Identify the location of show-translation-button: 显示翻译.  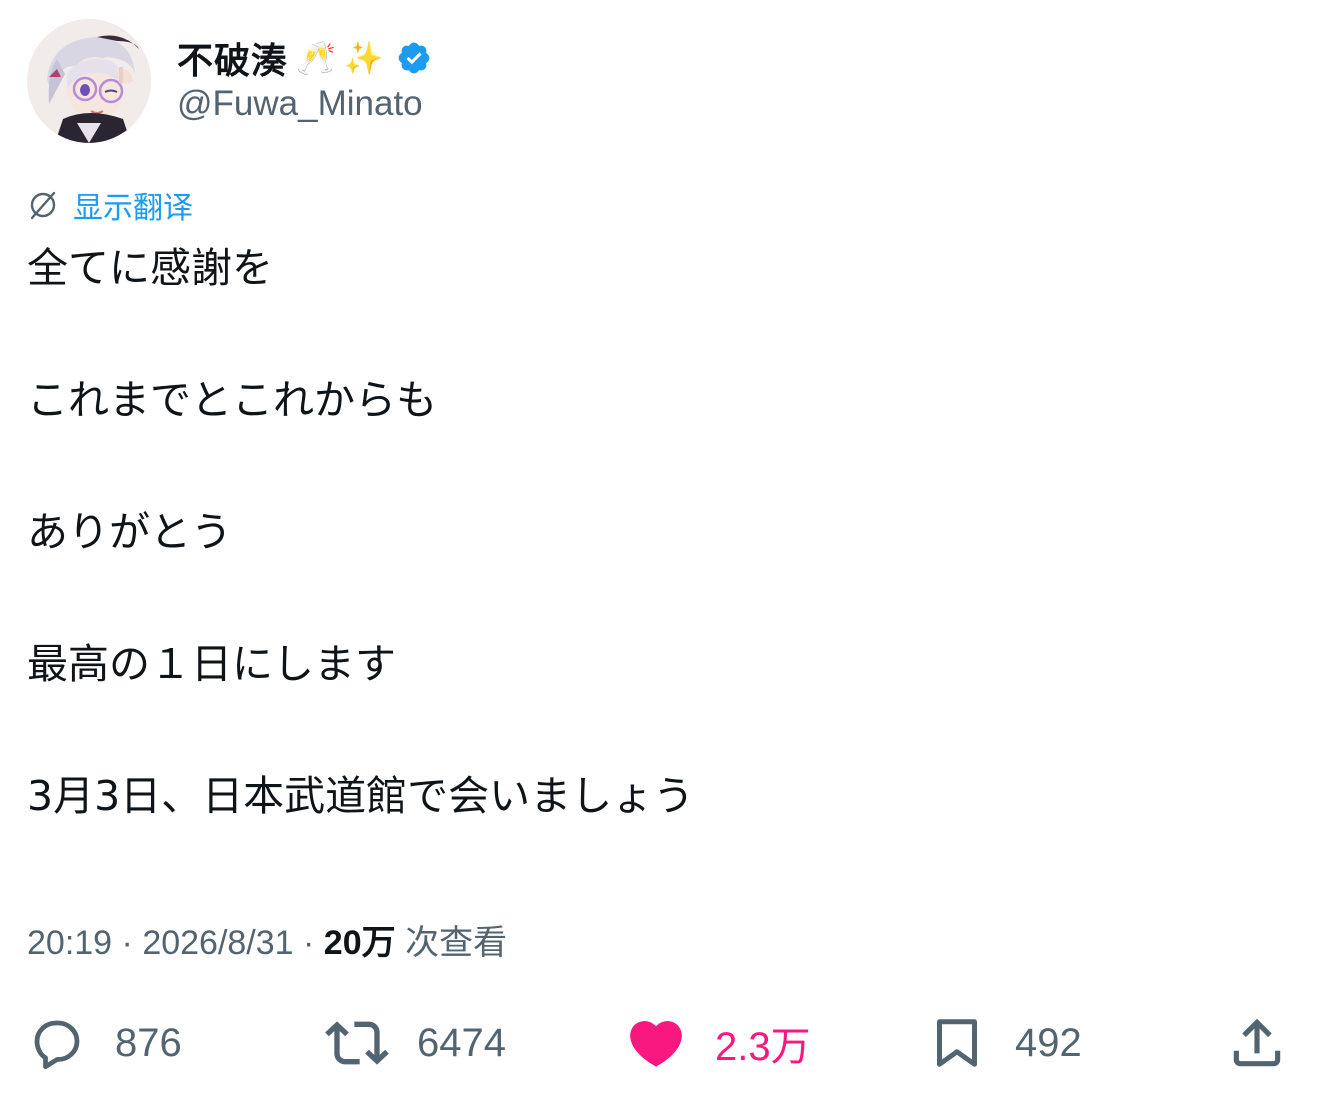
(110, 205).